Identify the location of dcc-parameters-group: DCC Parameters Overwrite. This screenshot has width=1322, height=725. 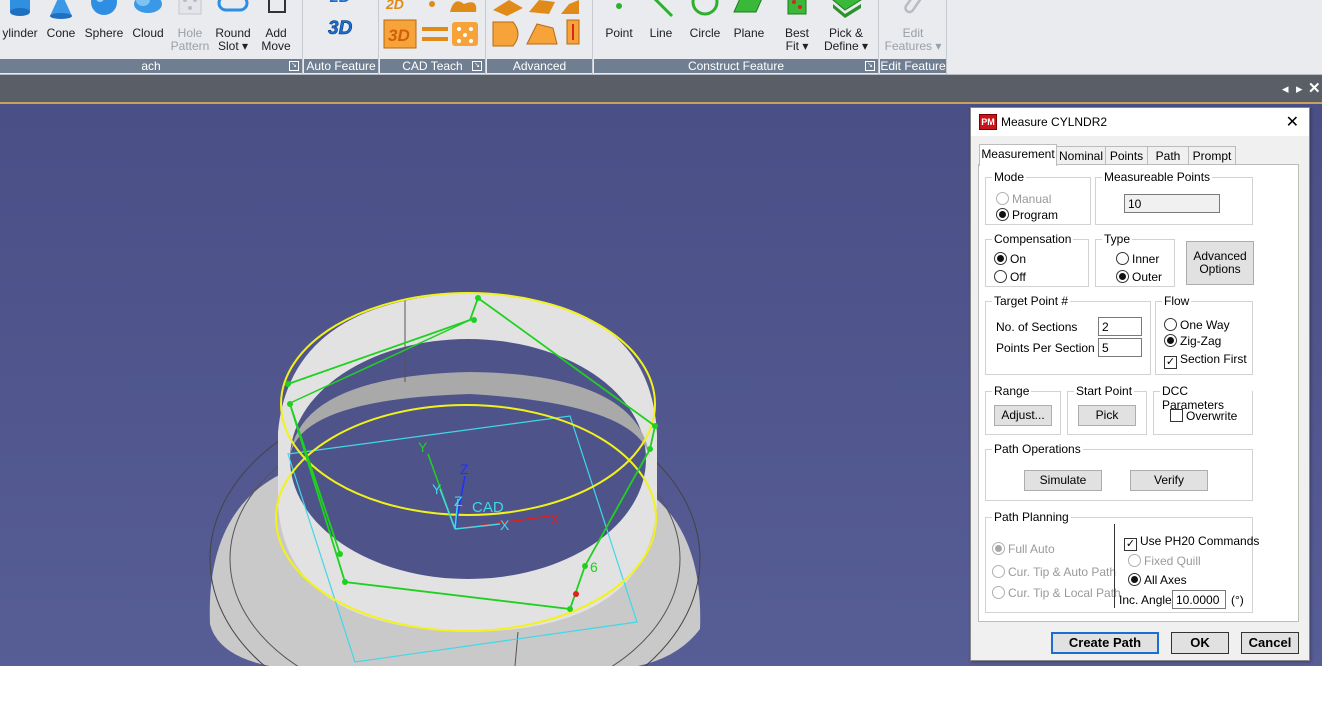
(1203, 409).